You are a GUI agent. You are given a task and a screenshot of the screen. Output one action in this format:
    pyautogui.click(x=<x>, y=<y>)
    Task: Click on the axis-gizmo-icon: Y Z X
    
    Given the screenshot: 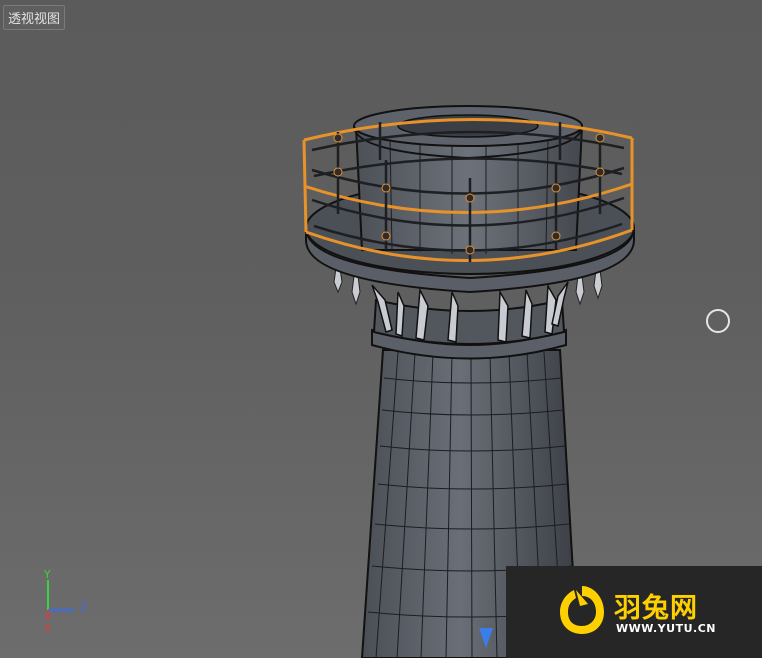 What is the action you would take?
    pyautogui.click(x=70, y=603)
    